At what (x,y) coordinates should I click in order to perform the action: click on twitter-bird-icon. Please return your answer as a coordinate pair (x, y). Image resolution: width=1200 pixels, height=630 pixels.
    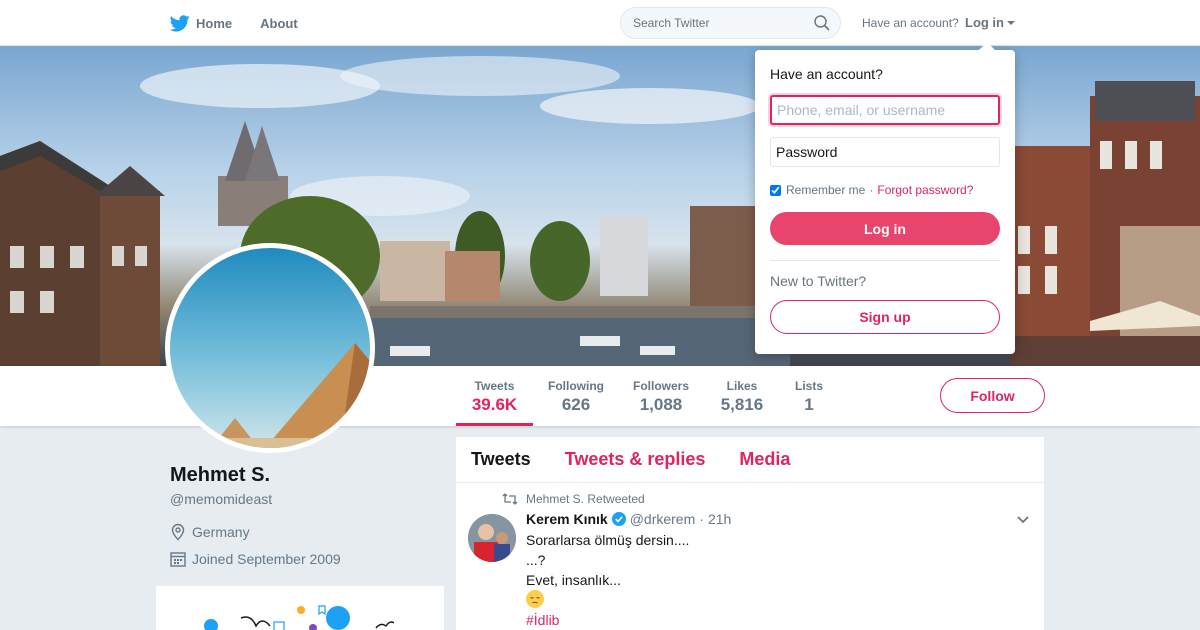
    Looking at the image, I should click on (180, 22).